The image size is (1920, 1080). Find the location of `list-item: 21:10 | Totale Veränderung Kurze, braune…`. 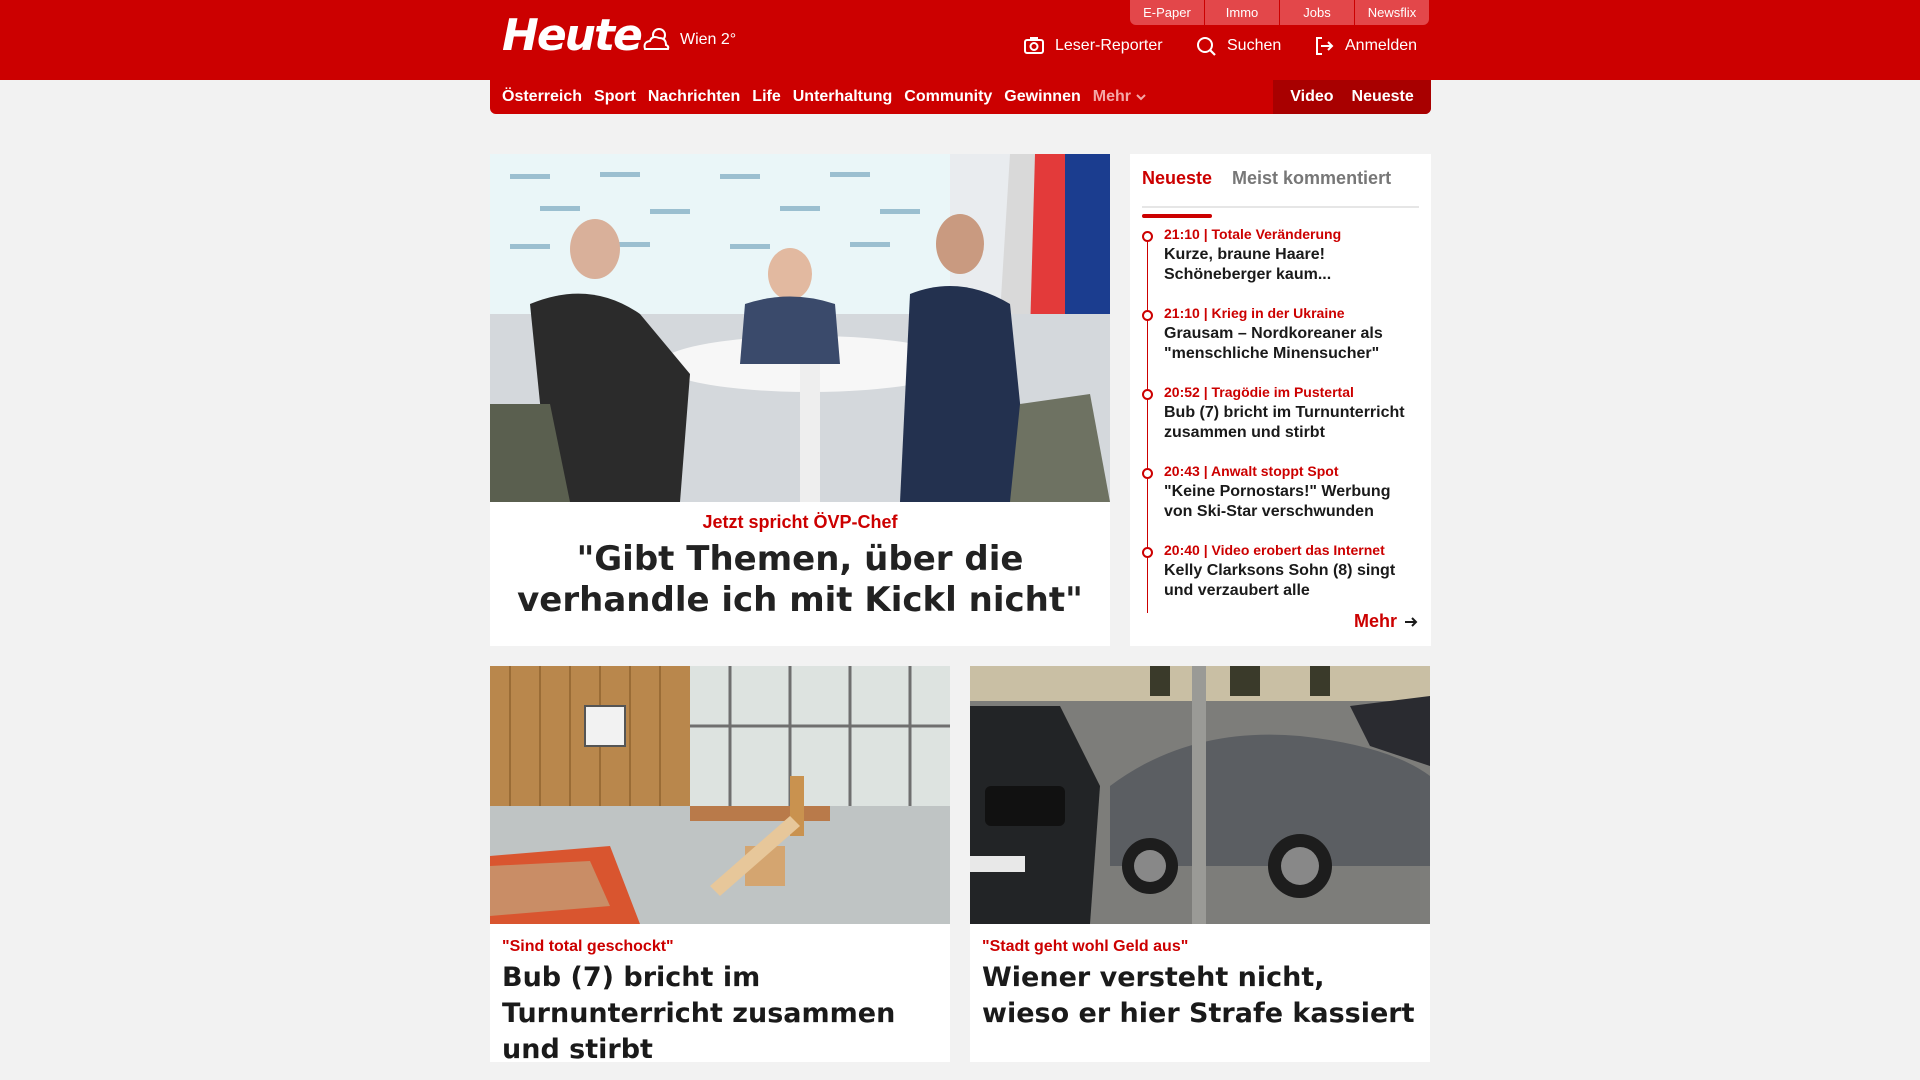

list-item: 21:10 | Totale Veränderung Kurze, braune… is located at coordinates (1280, 265).